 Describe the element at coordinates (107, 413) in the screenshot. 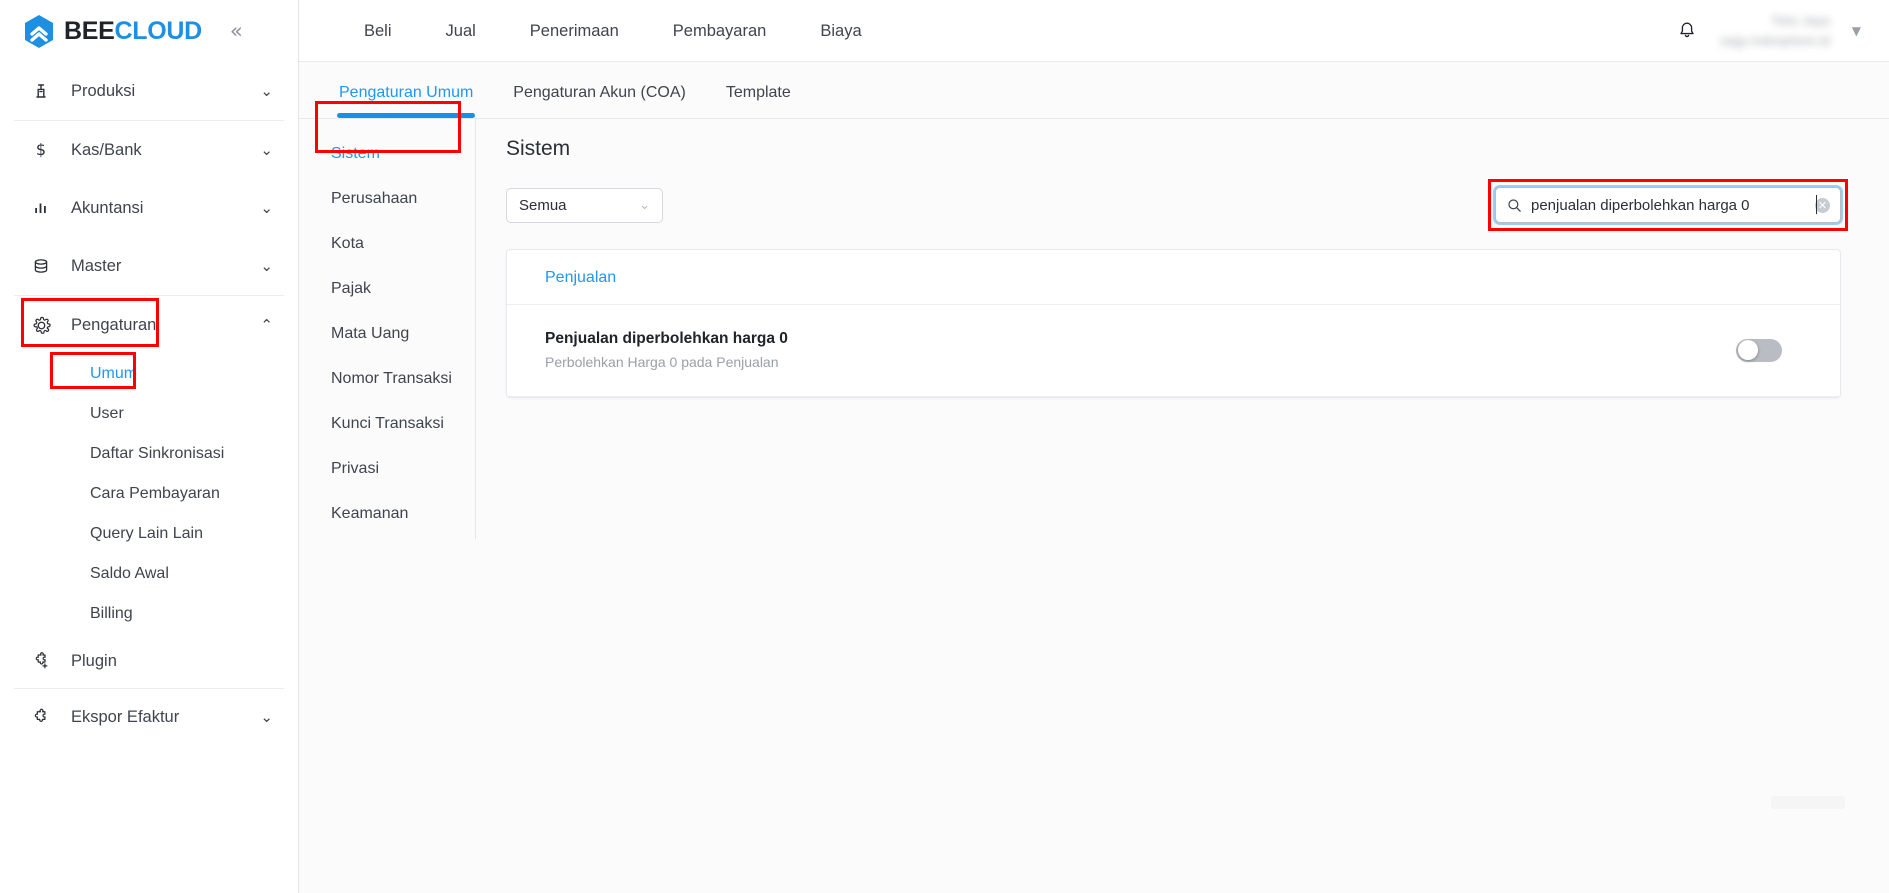

I see `sidebar-subitem-user-label: User` at that location.